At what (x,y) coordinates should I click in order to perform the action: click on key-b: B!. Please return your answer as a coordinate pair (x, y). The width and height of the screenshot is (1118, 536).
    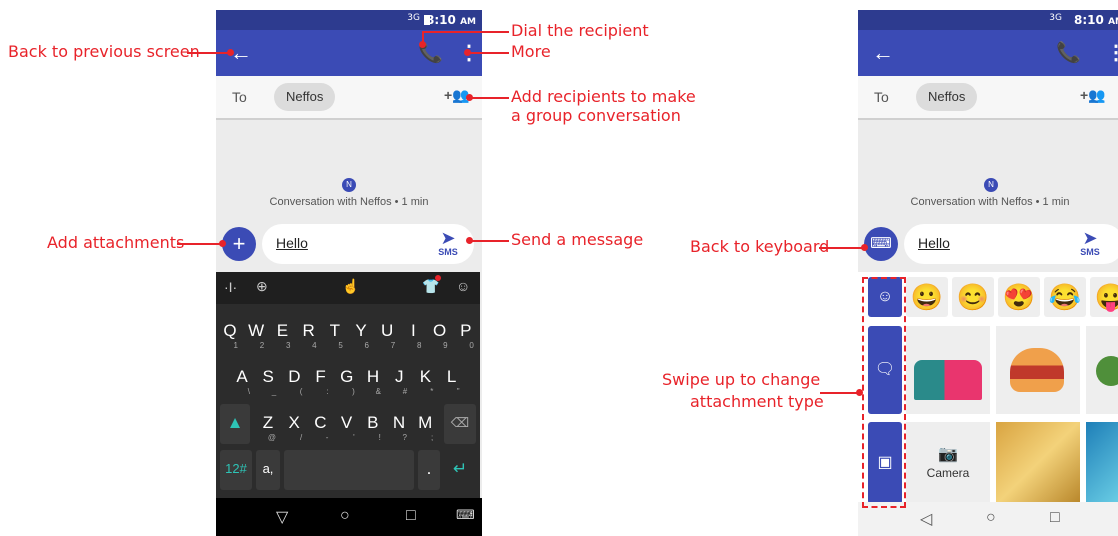
    Looking at the image, I should click on (373, 424).